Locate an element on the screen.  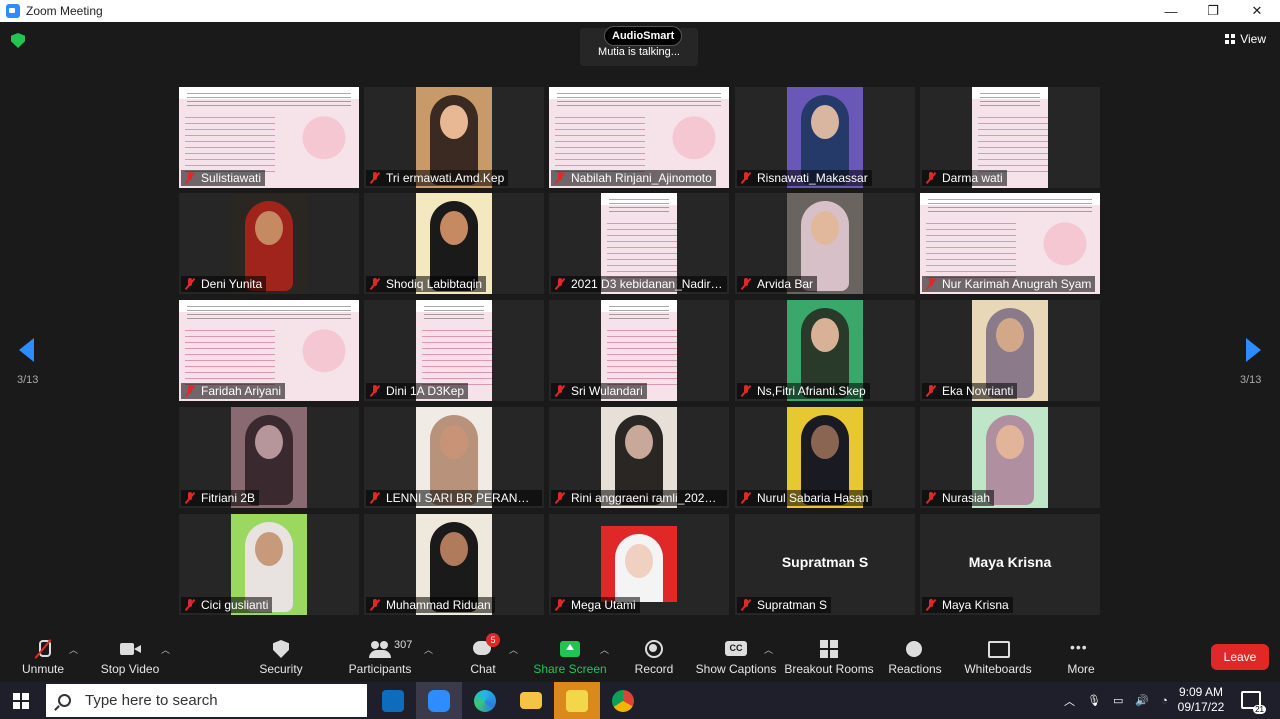
whiteboards-button: Whiteboards is located at coordinates (998, 658).